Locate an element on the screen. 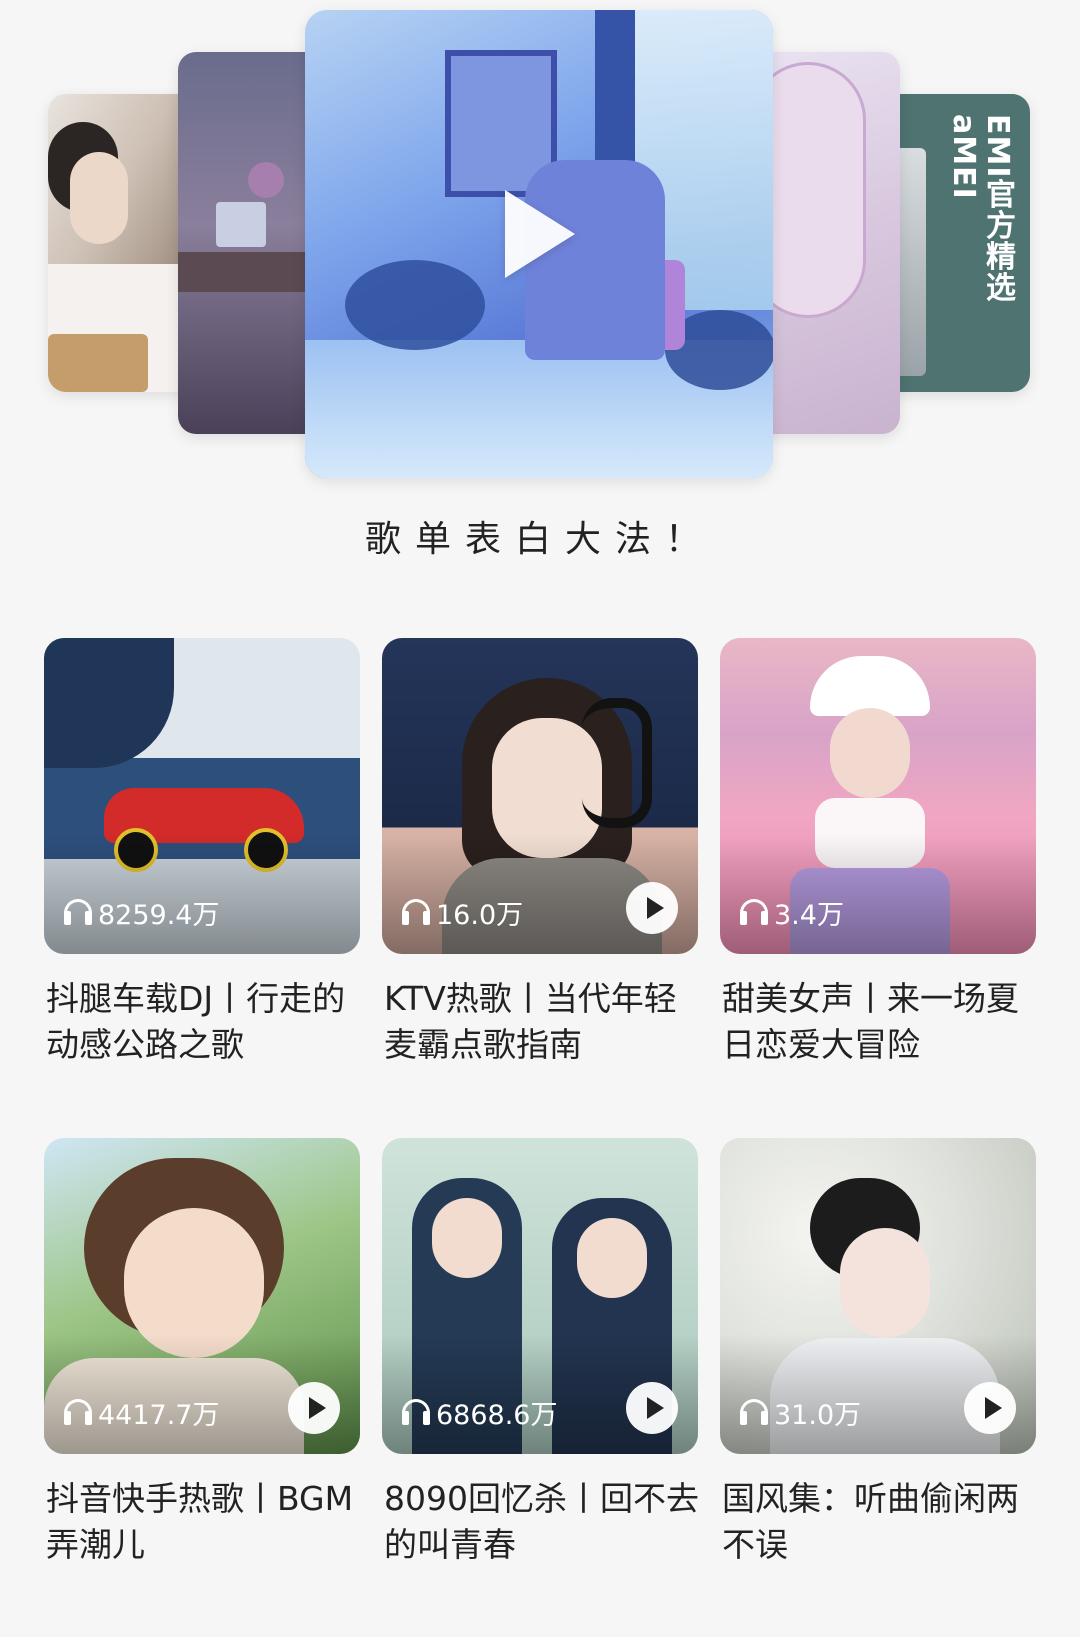  carousel-card-featured is located at coordinates (539, 244).